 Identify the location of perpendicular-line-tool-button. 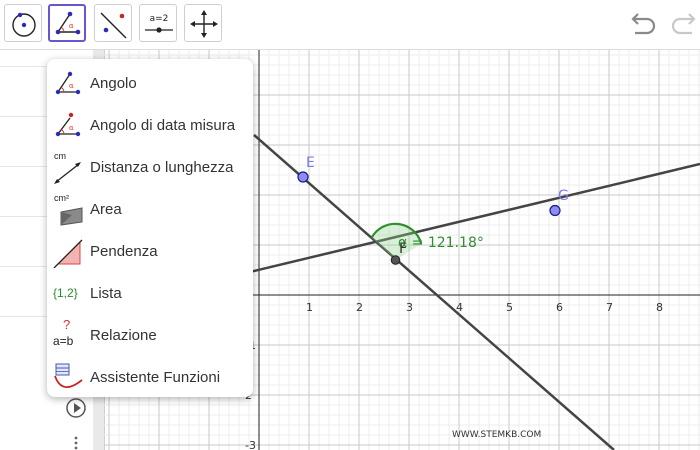
(113, 23).